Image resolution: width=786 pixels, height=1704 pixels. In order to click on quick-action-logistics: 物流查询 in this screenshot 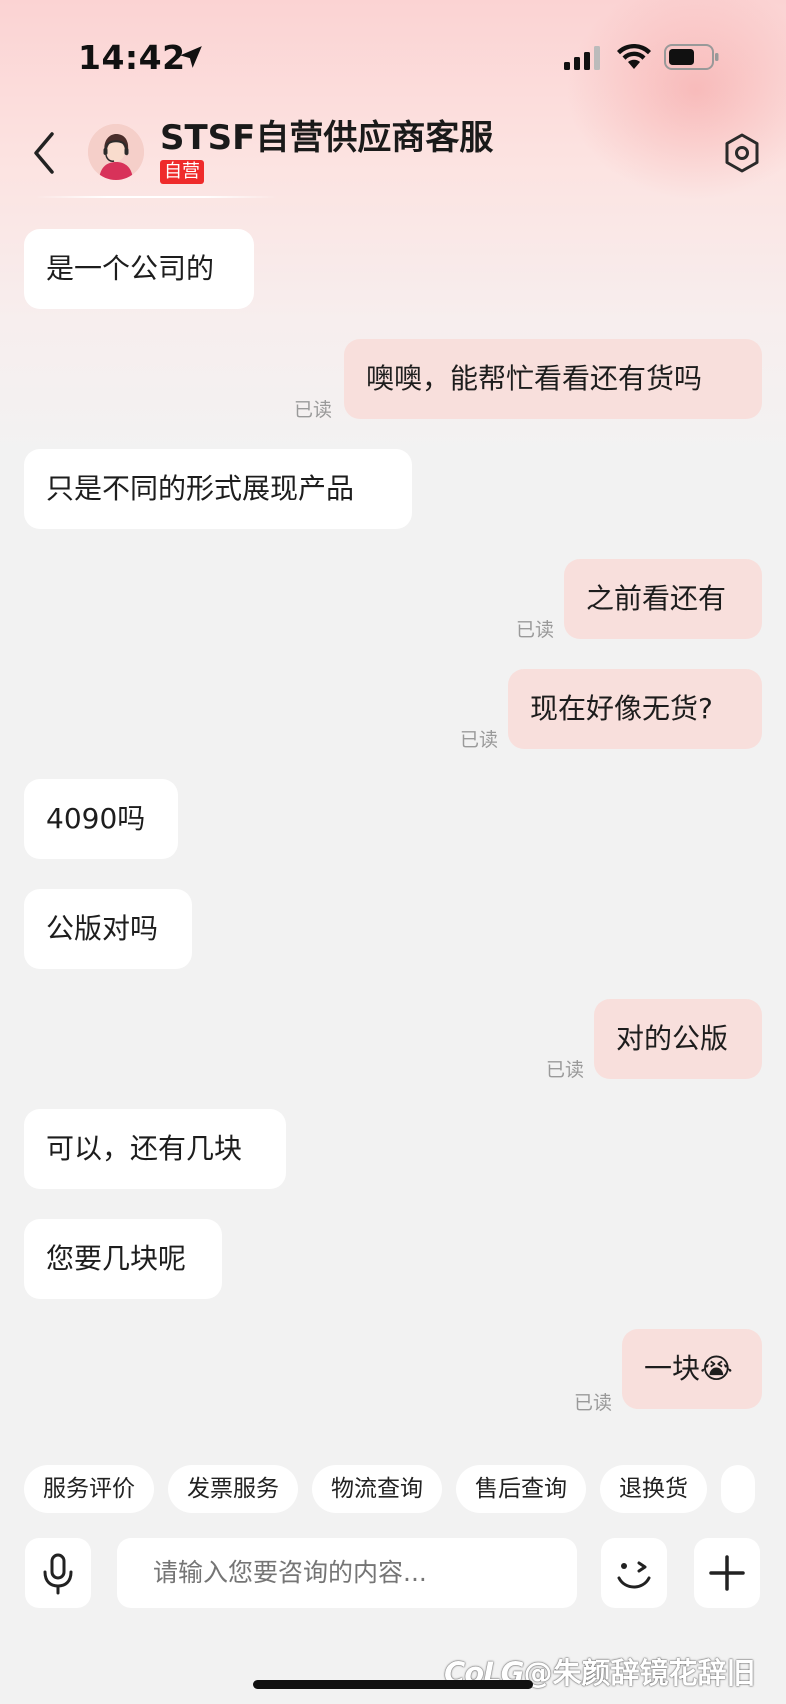, I will do `click(377, 1489)`.